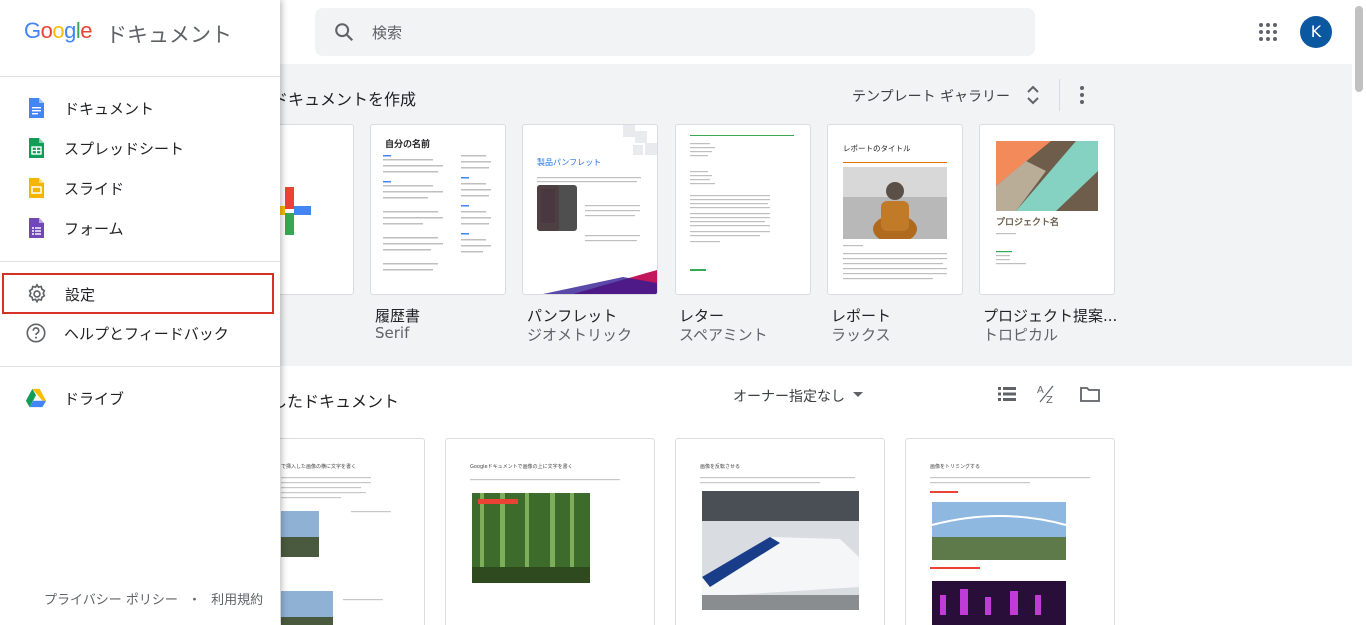 This screenshot has height=625, width=1366. What do you see at coordinates (344, 32) in the screenshot?
I see `search-icon` at bounding box center [344, 32].